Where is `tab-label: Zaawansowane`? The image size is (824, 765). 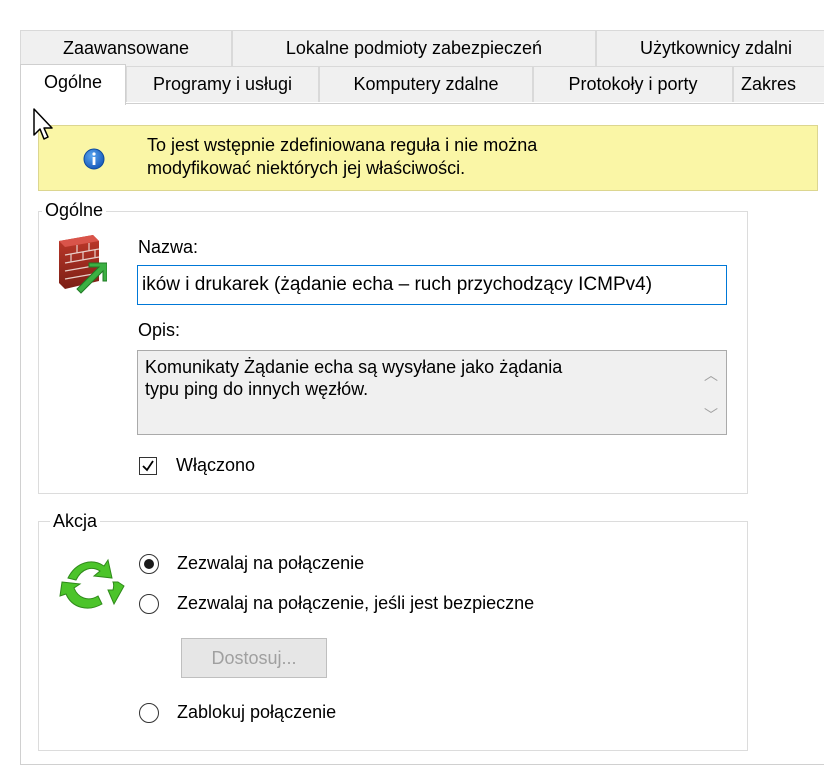 tab-label: Zaawansowane is located at coordinates (126, 48).